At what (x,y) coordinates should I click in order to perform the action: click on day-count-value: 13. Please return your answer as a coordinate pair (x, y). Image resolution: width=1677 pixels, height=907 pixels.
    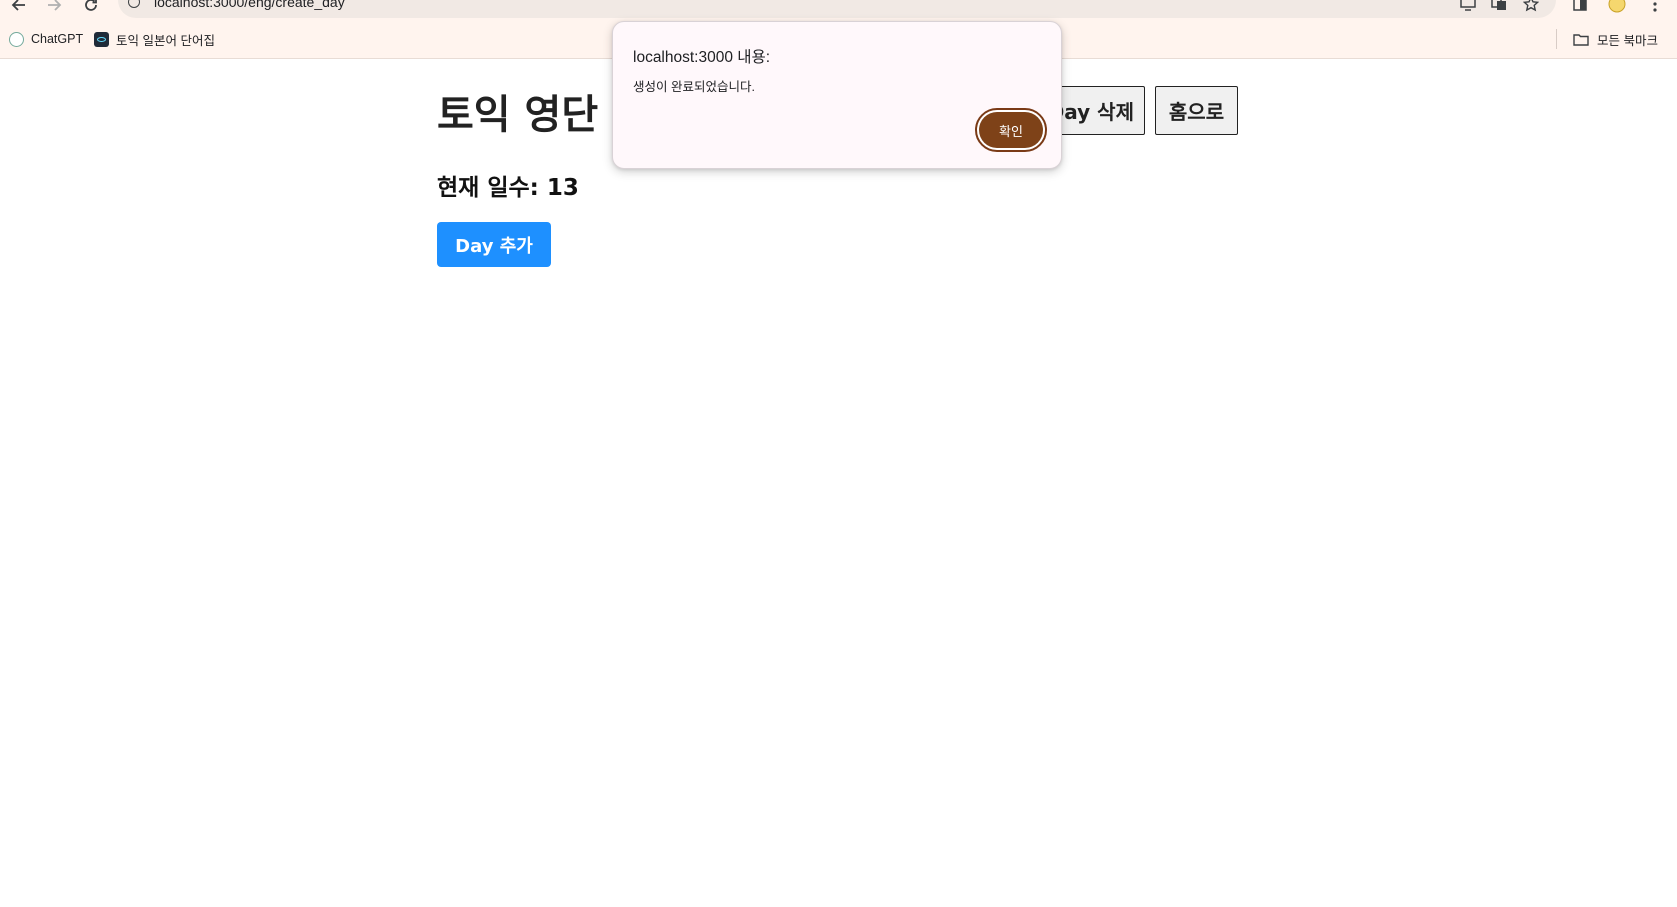
    Looking at the image, I should click on (562, 188).